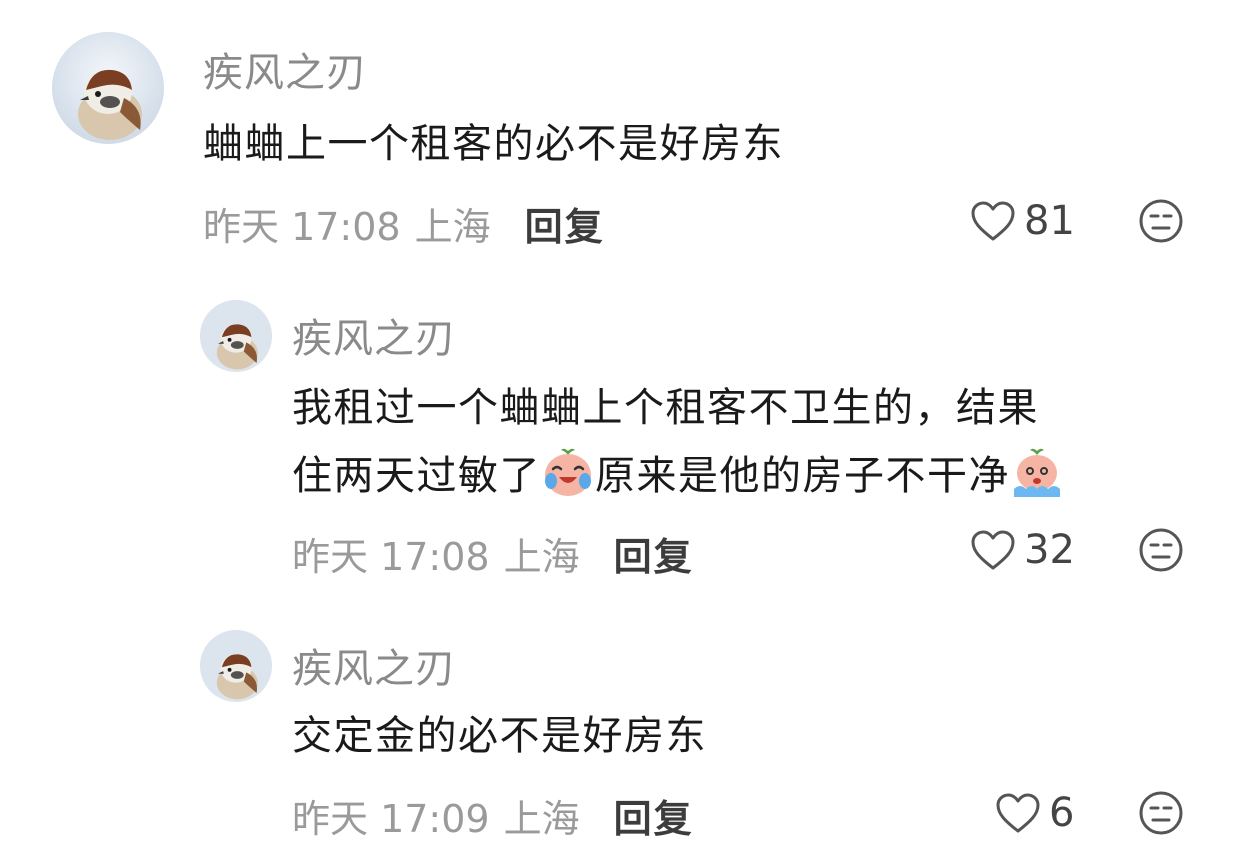 The width and height of the screenshot is (1260, 853). What do you see at coordinates (374, 665) in the screenshot?
I see `comment-username: 疾风之刃` at bounding box center [374, 665].